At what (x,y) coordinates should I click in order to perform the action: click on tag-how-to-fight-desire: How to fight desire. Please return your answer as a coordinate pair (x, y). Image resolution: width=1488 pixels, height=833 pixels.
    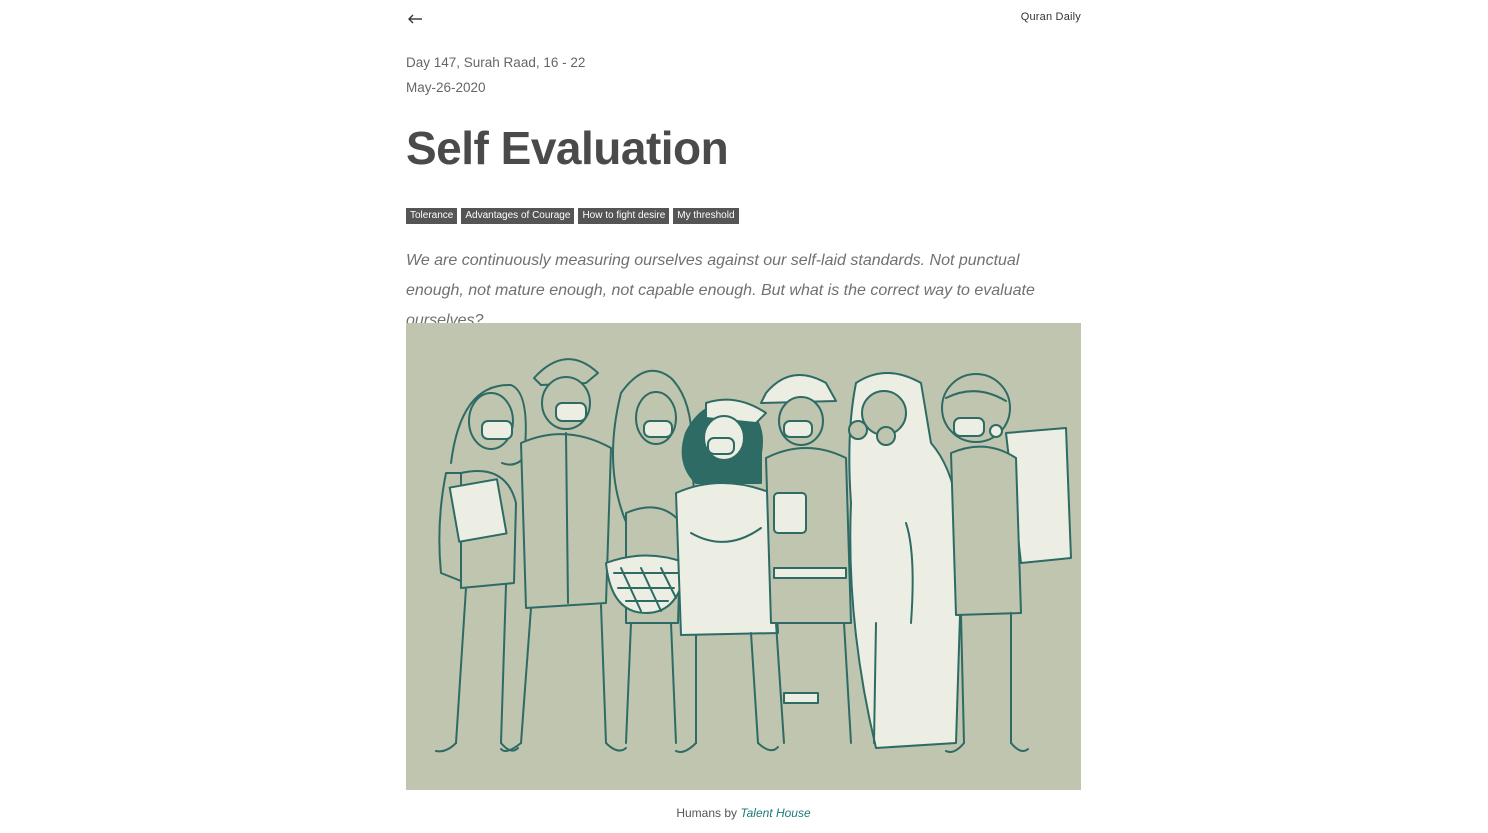
    Looking at the image, I should click on (624, 216).